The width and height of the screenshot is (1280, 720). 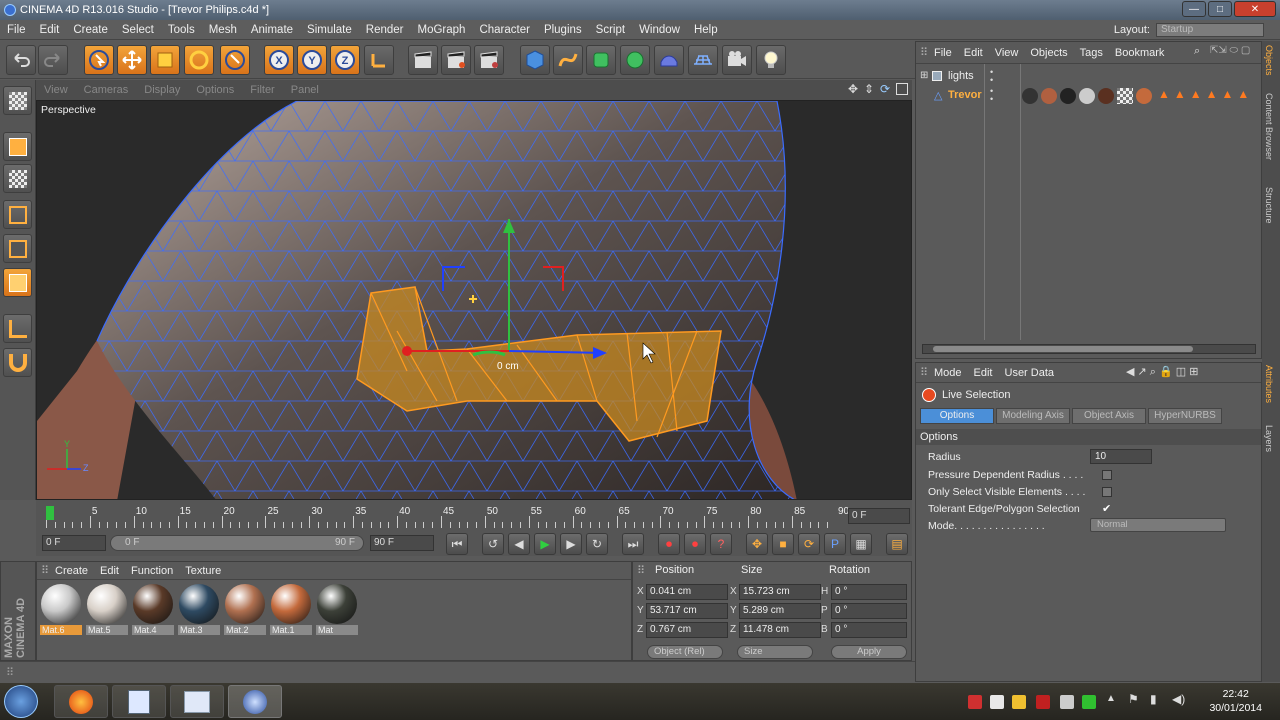 What do you see at coordinates (423, 60) in the screenshot?
I see `render-view-button` at bounding box center [423, 60].